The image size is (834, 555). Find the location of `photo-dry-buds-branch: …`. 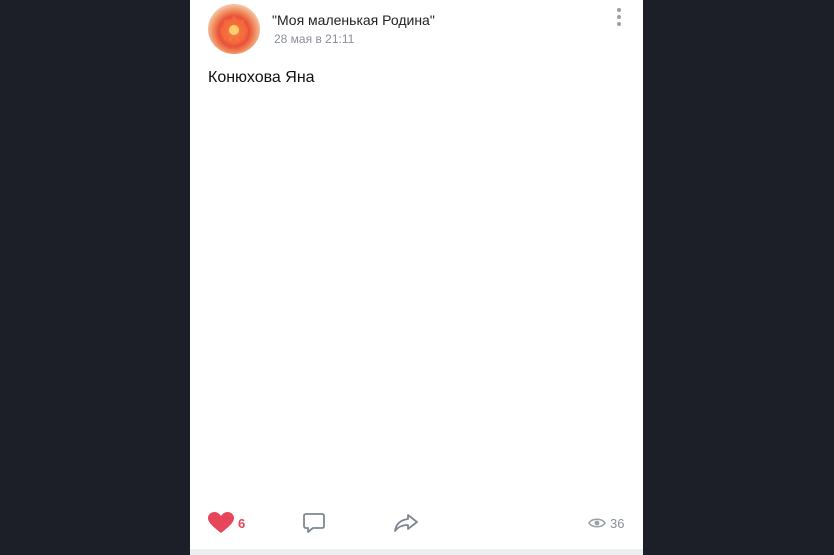

photo-dry-buds-branch: … is located at coordinates (473, 432).